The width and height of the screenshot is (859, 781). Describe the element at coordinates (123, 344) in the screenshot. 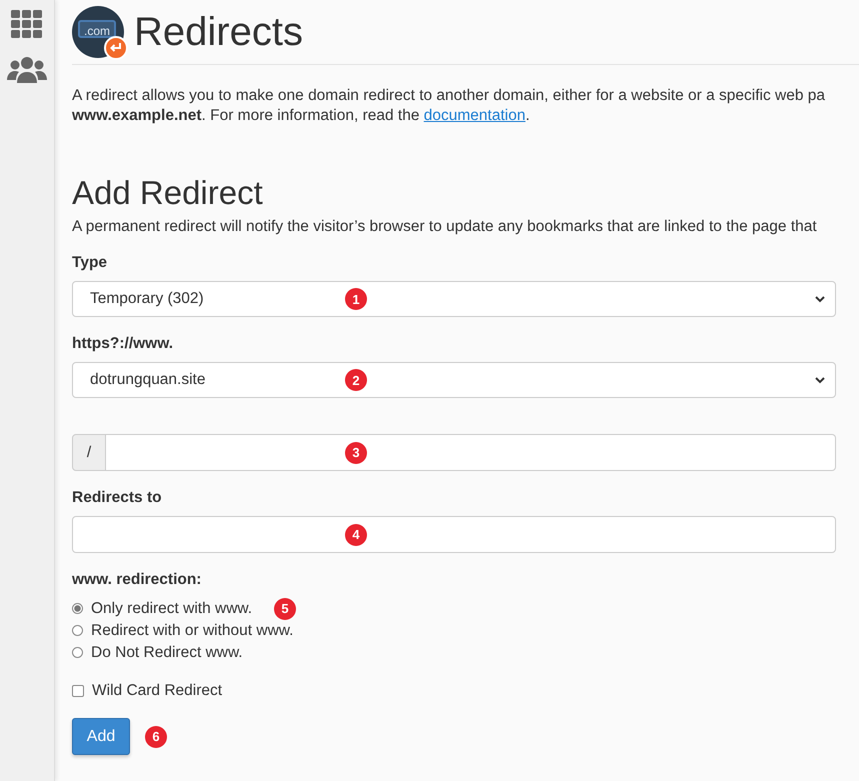

I see `field-label: https?://www.` at that location.